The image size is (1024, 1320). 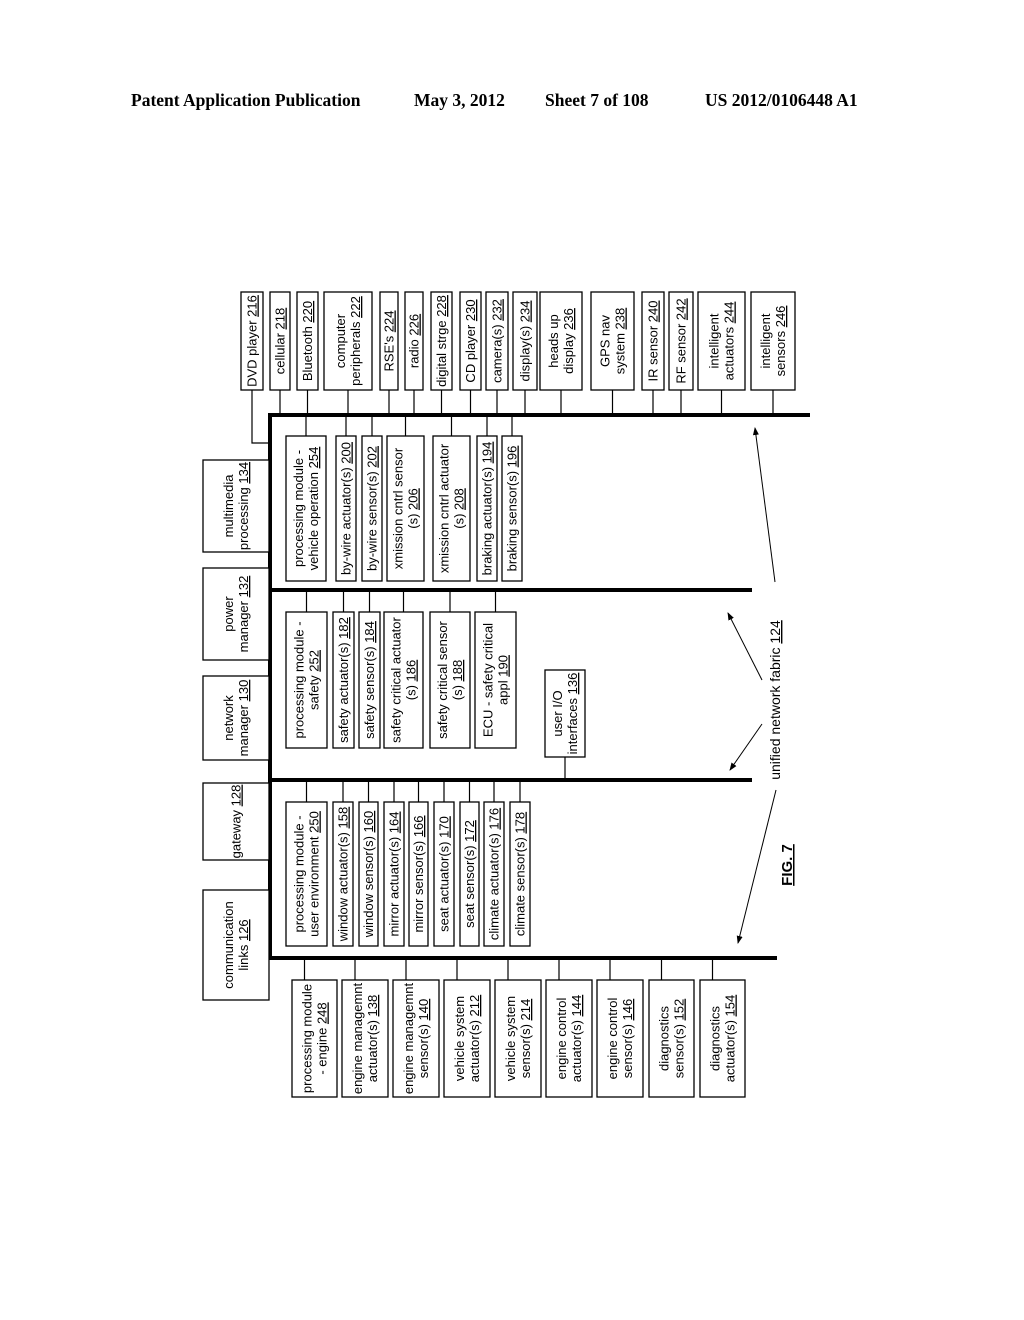 I want to click on component-label: climate sensor(s) 178, so click(x=520, y=874).